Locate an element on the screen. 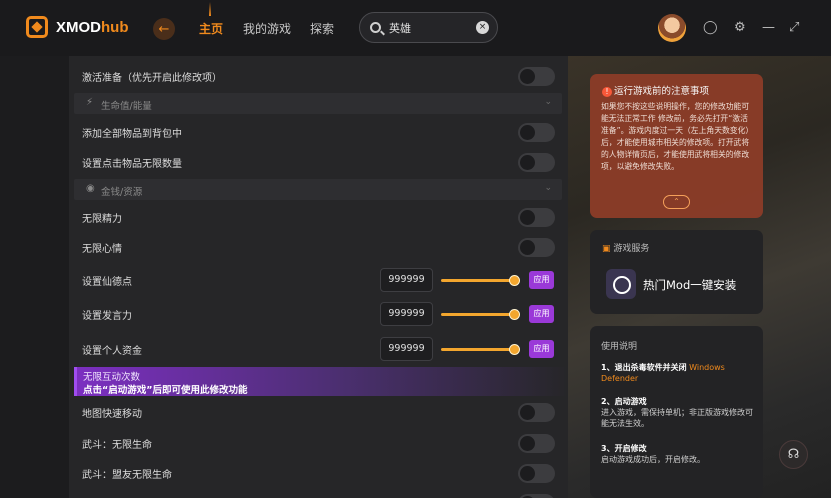  mod-row is located at coordinates (318, 493).